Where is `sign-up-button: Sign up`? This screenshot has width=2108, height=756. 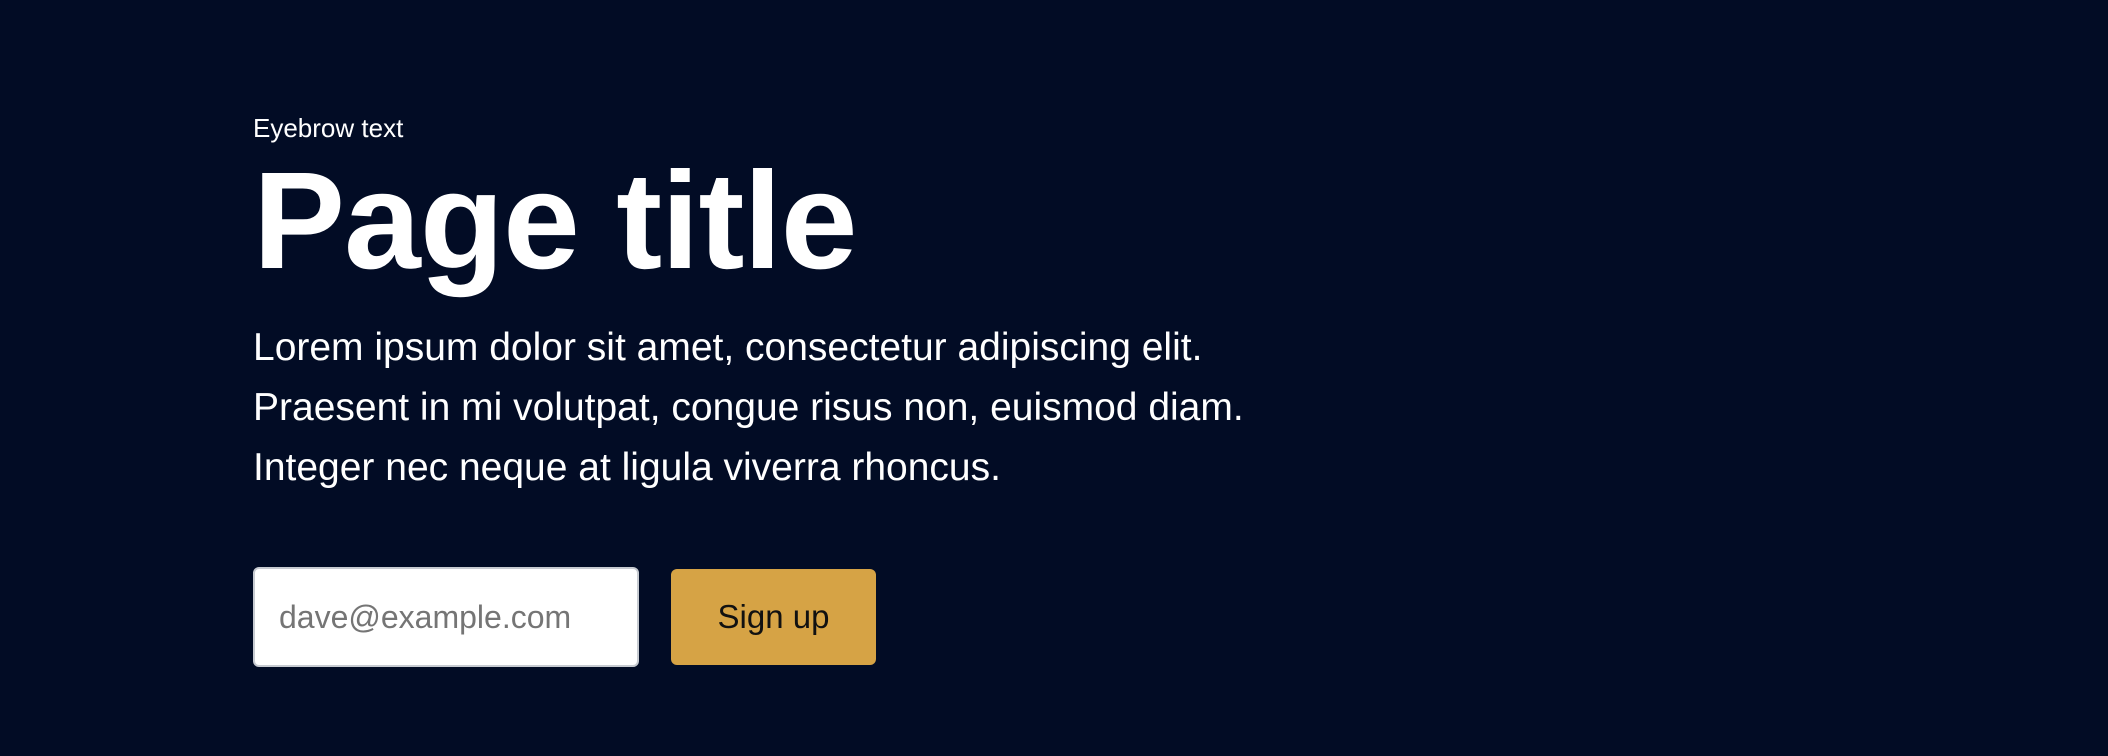 sign-up-button: Sign up is located at coordinates (773, 617).